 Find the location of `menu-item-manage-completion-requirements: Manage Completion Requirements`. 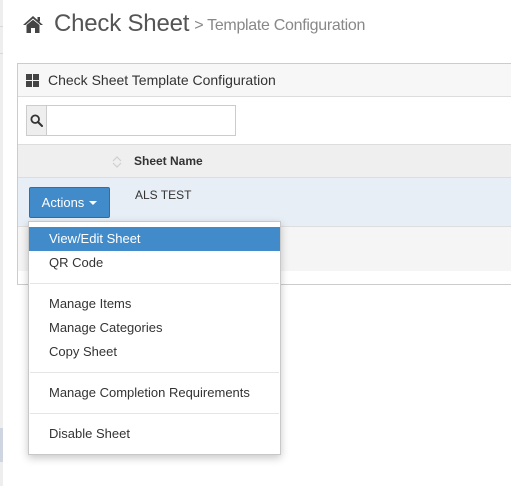

menu-item-manage-completion-requirements: Manage Completion Requirements is located at coordinates (154, 393).